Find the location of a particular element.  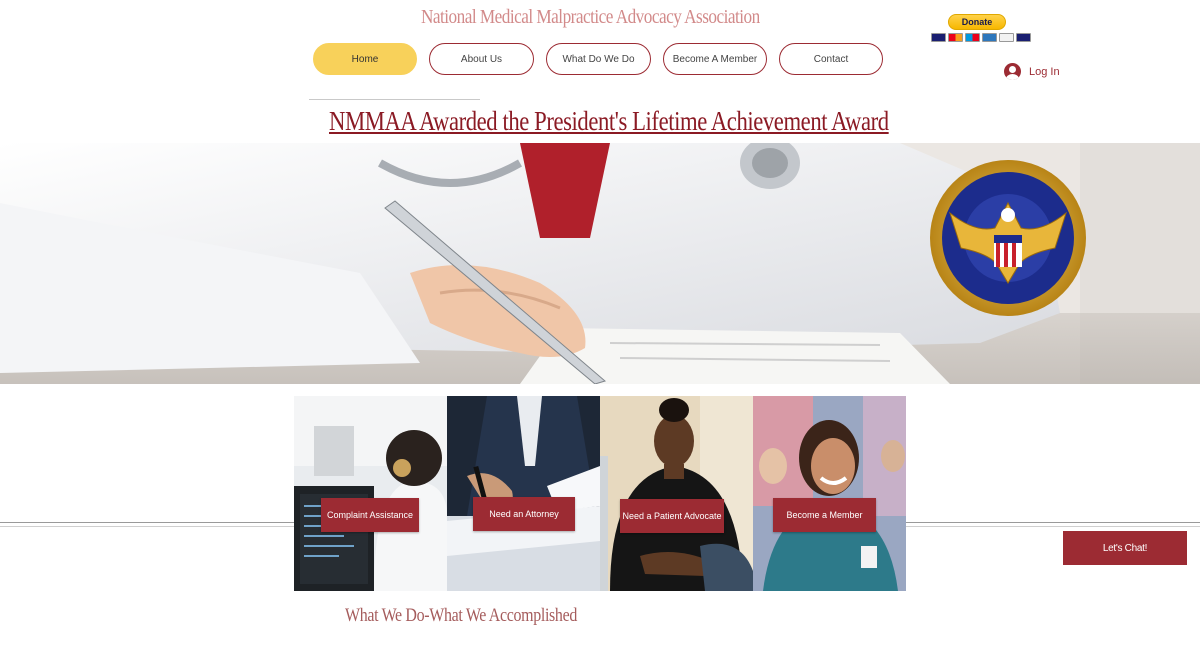

section-heading: What We Do-What We Accomplished is located at coordinates (461, 615).